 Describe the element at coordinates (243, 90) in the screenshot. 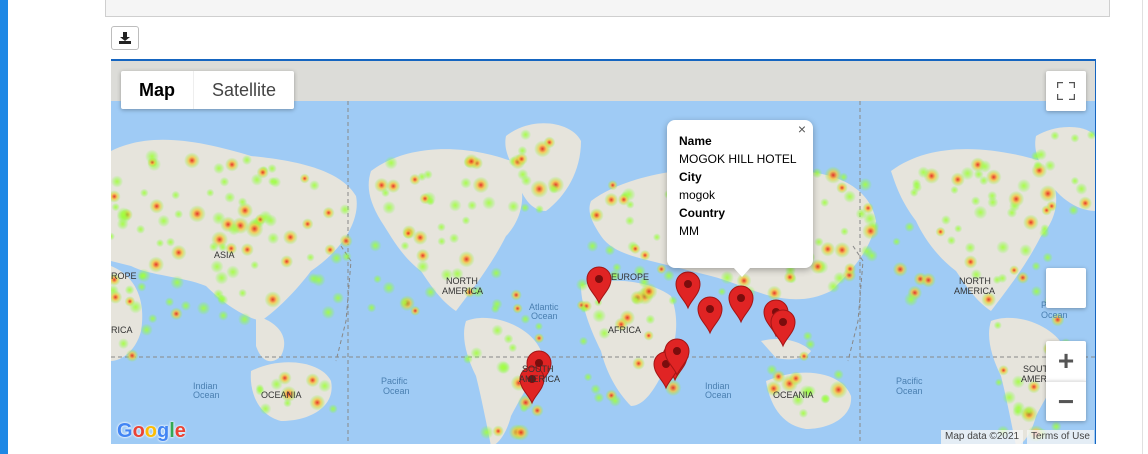

I see `map-type-satellite-button: Satellite` at that location.